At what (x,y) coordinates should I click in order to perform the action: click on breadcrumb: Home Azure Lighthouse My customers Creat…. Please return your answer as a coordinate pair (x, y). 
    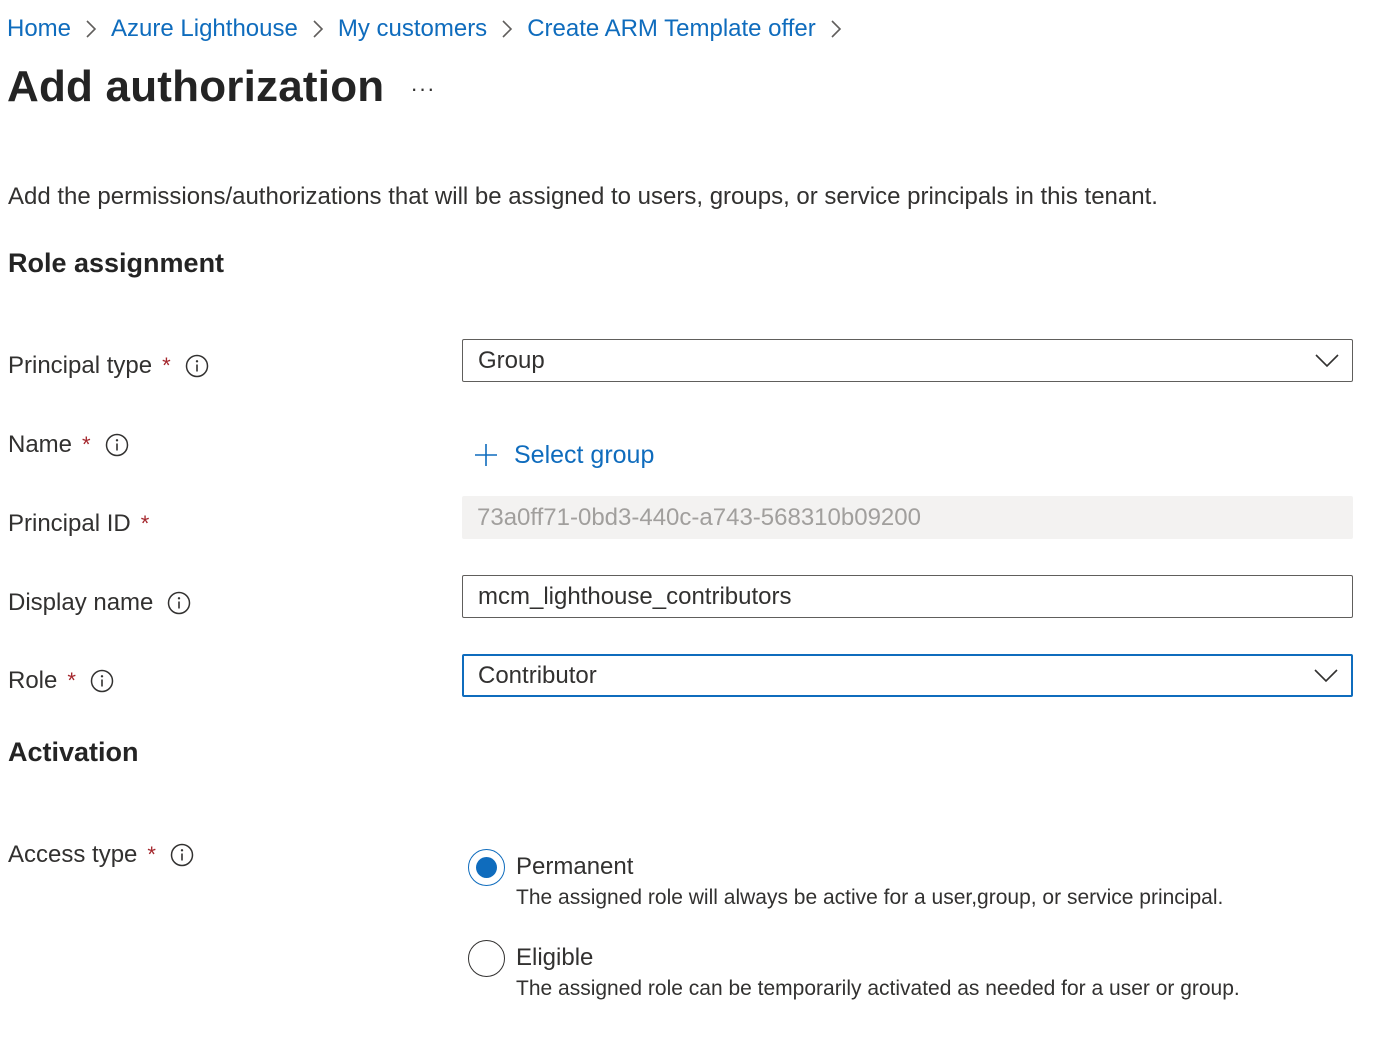
    Looking at the image, I should click on (431, 29).